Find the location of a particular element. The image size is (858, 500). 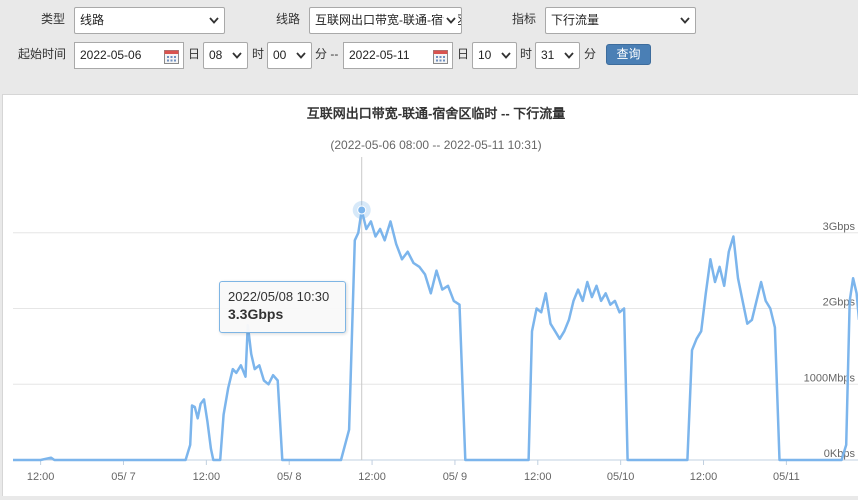

end-minute-unit: 分 is located at coordinates (590, 54).